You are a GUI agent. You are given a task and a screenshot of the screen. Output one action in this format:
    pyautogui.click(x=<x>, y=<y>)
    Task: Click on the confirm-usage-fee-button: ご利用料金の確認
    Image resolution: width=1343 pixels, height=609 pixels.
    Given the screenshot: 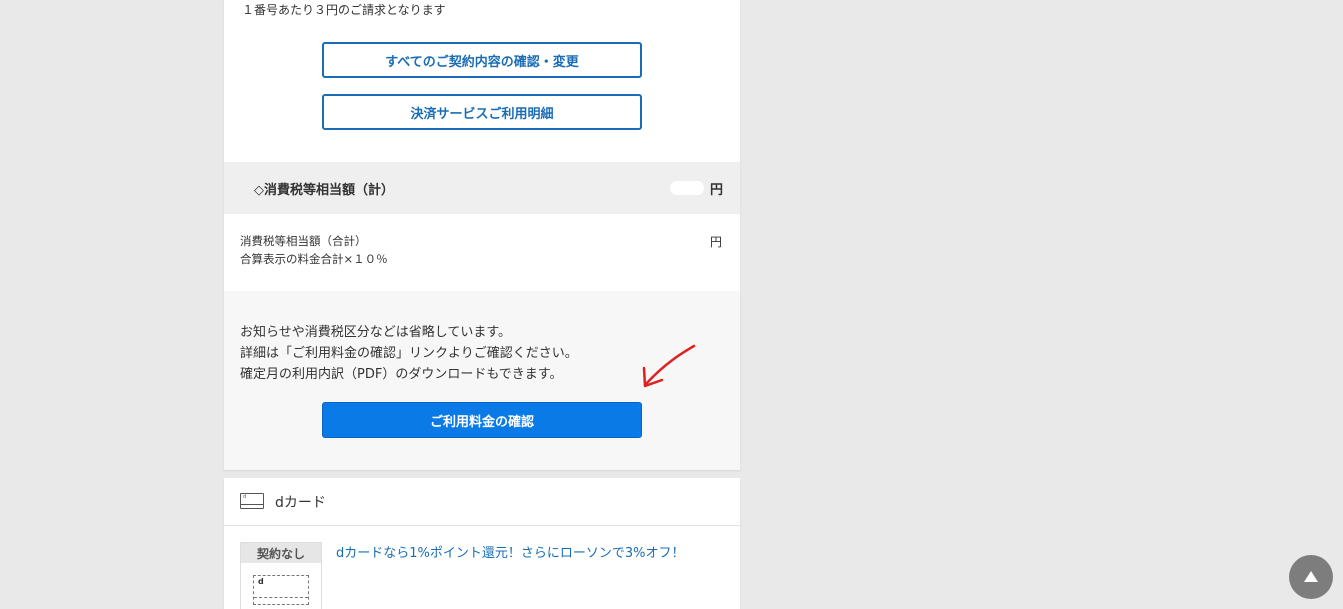 What is the action you would take?
    pyautogui.click(x=482, y=420)
    